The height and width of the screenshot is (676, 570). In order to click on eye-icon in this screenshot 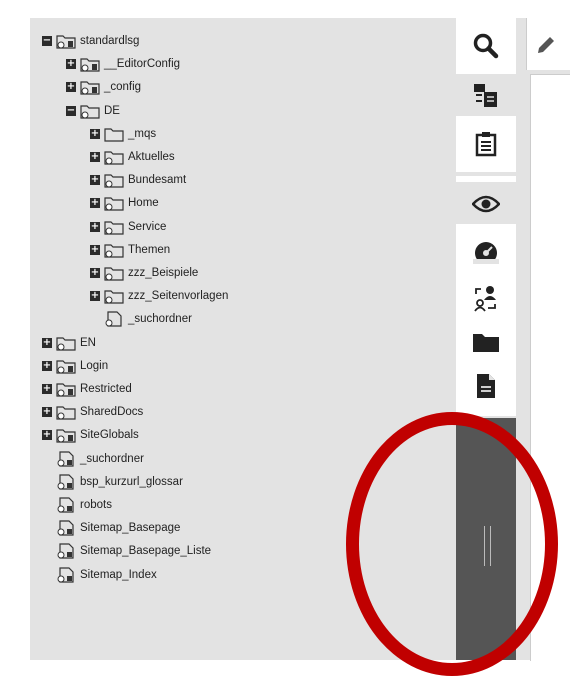, I will do `click(486, 204)`.